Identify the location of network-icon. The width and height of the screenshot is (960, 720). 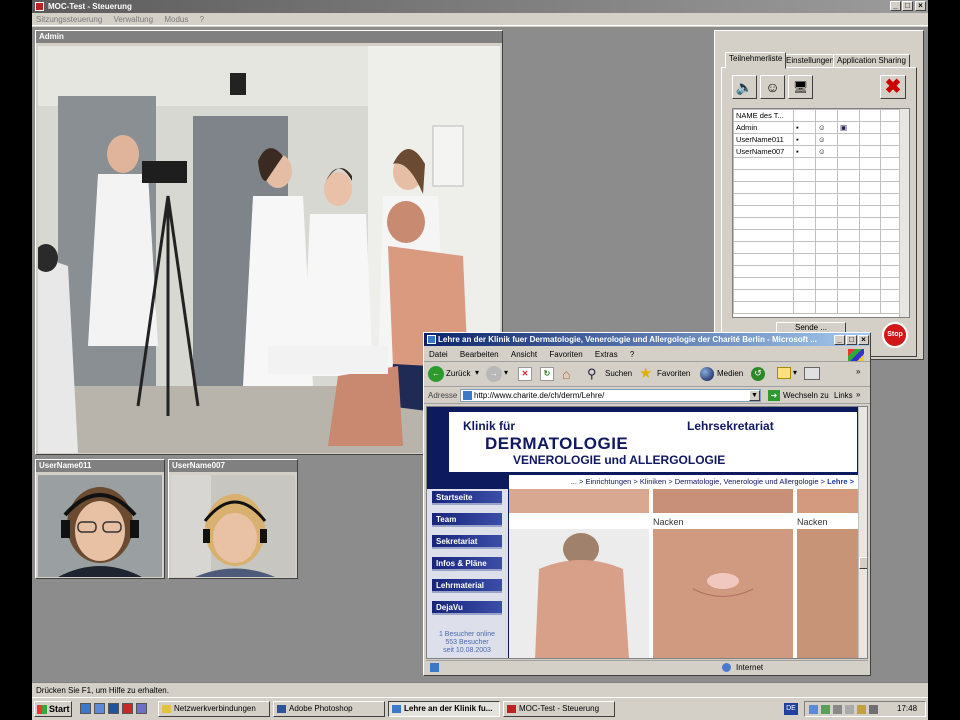
(813, 709).